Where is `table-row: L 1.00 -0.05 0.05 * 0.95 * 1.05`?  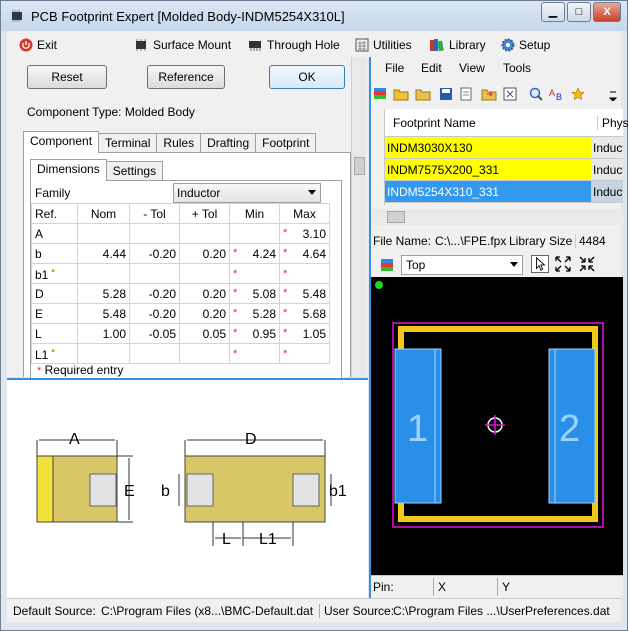 table-row: L 1.00 -0.05 0.05 * 0.95 * 1.05 is located at coordinates (180, 333).